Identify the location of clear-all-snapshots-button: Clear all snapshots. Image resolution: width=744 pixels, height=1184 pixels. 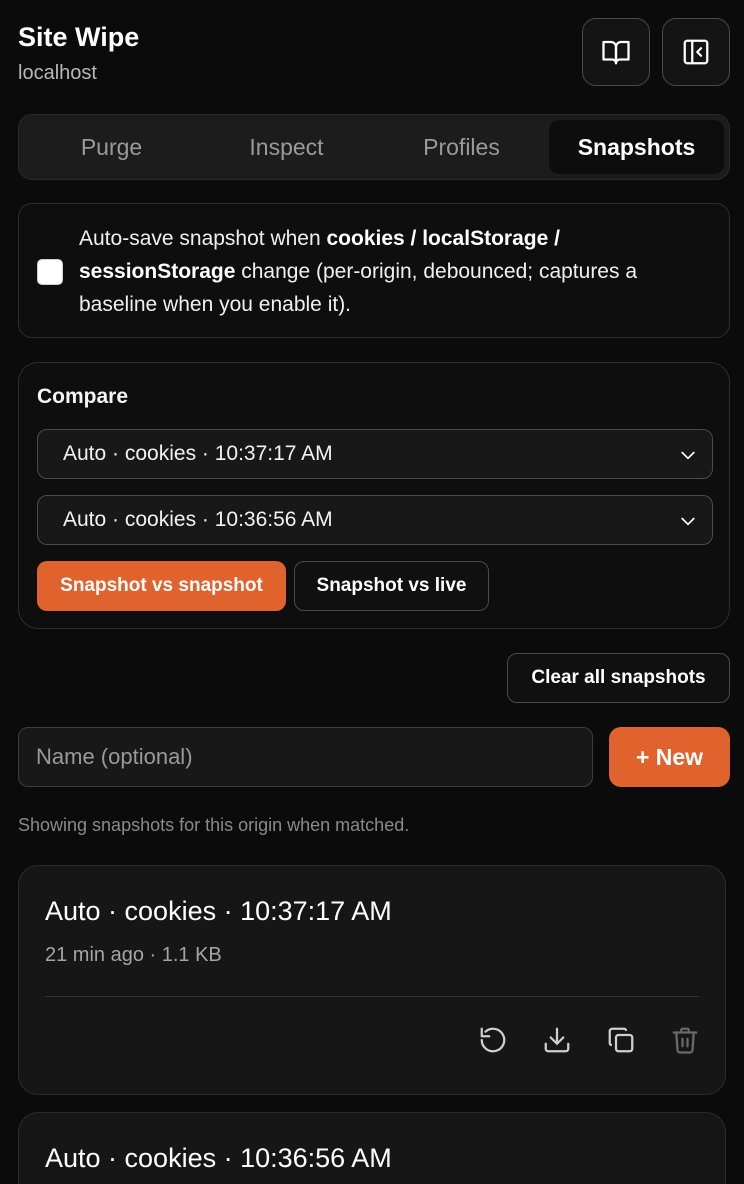
(618, 678).